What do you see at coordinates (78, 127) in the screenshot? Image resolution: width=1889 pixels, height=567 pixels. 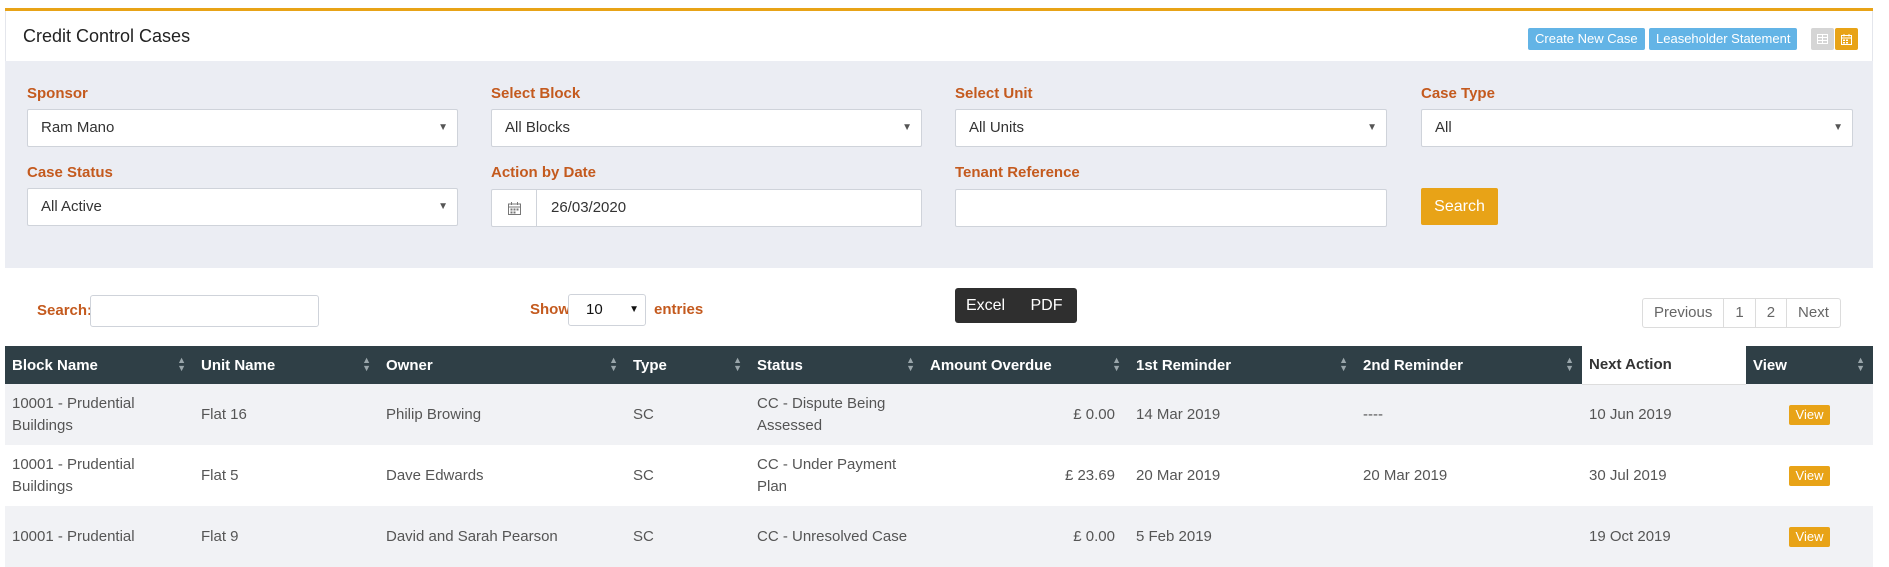 I see `sponsor-value: Ram Mano` at bounding box center [78, 127].